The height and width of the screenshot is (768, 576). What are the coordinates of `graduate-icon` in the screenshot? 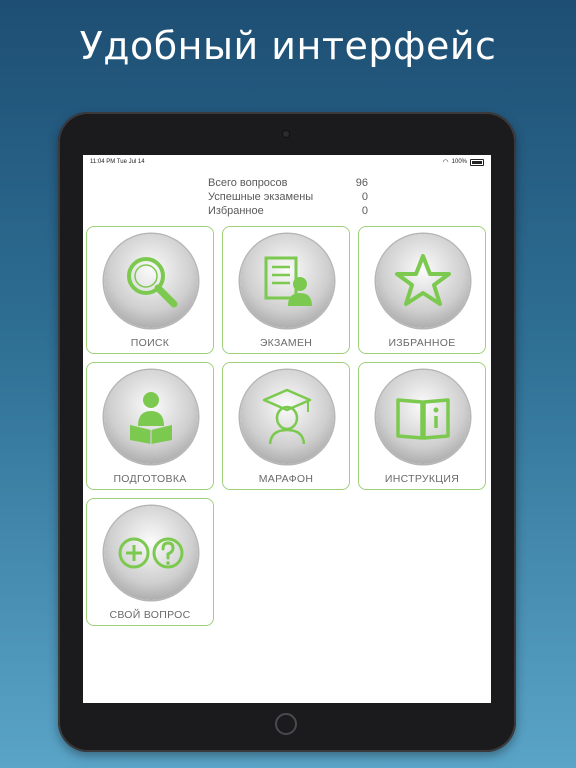 It's located at (287, 416).